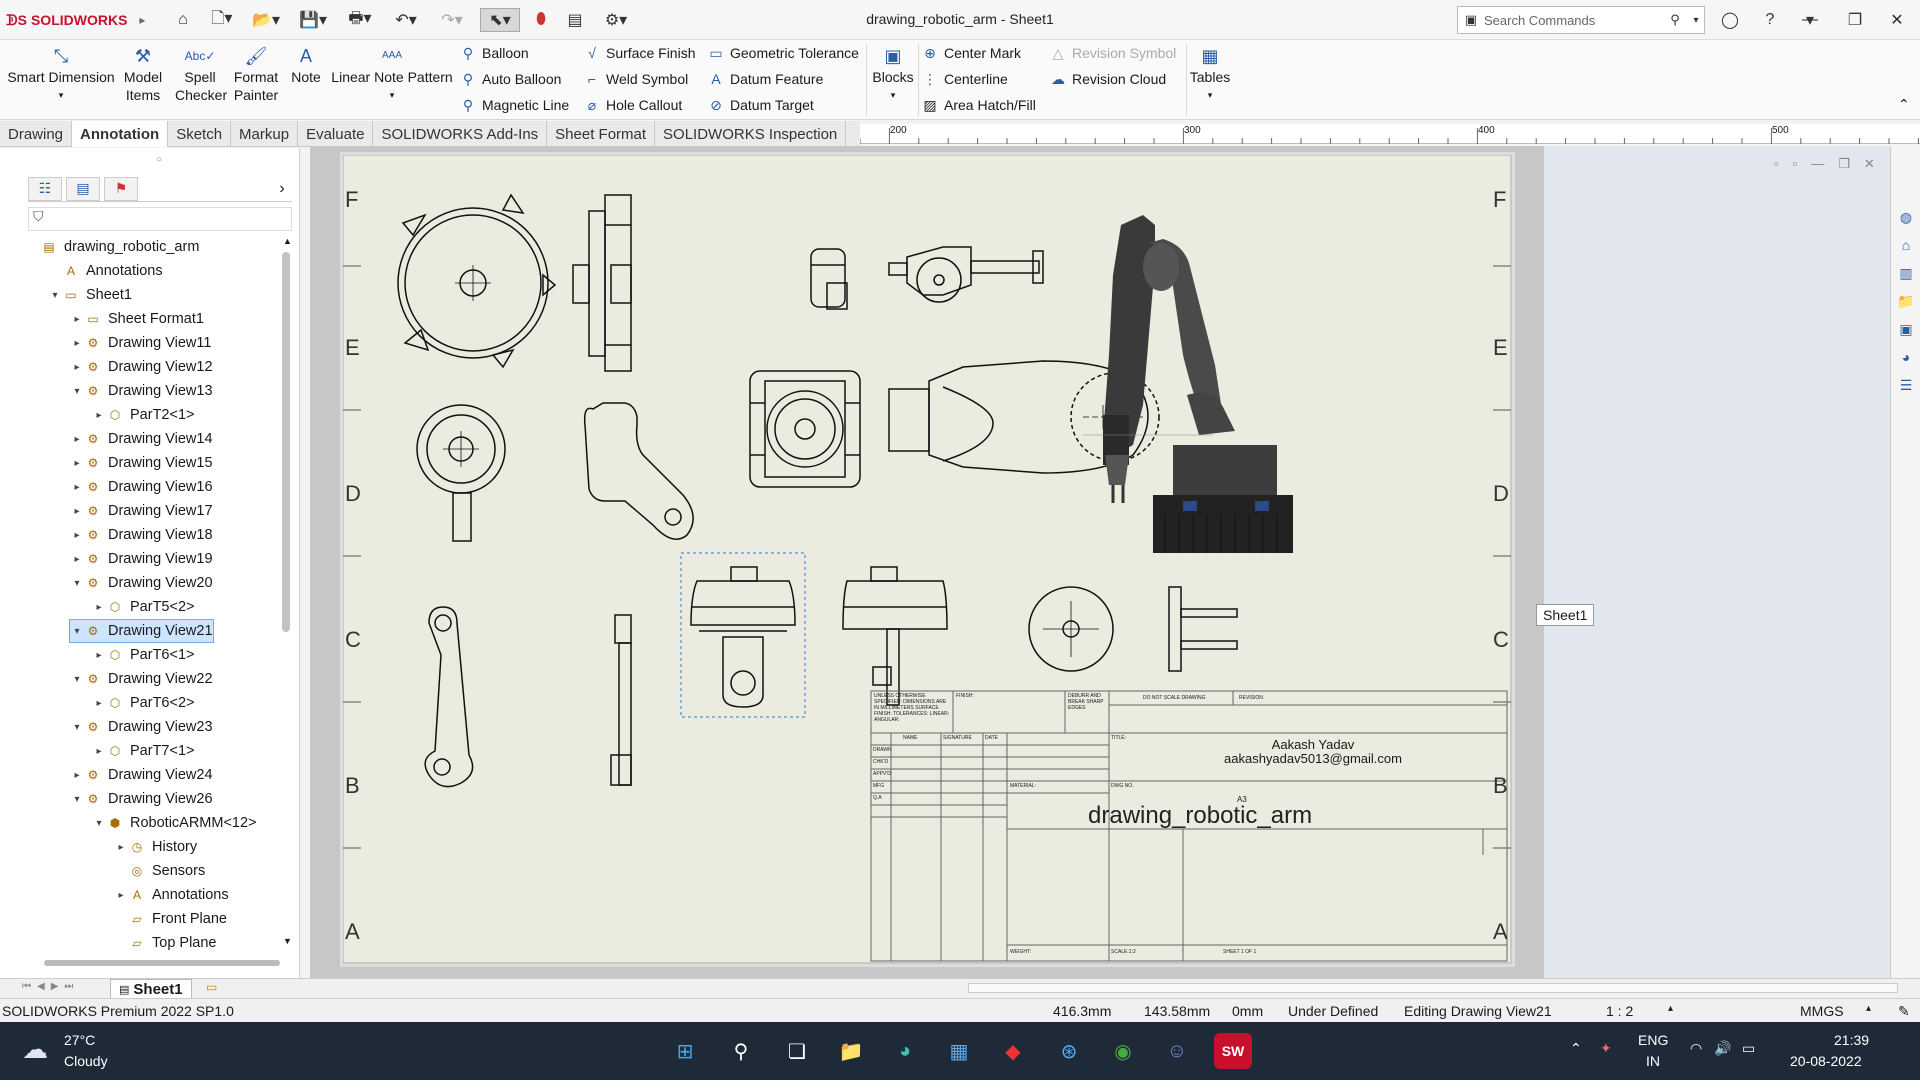 This screenshot has height=1080, width=1920. Describe the element at coordinates (183, 20) in the screenshot. I see `home-icon: ⌂` at that location.